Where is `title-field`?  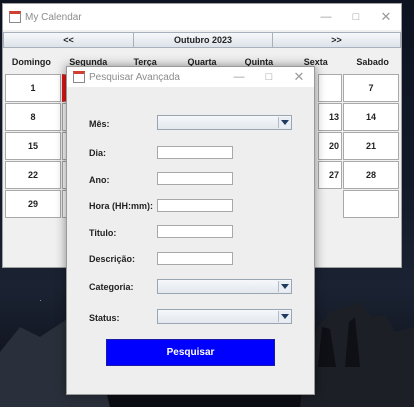 title-field is located at coordinates (195, 231).